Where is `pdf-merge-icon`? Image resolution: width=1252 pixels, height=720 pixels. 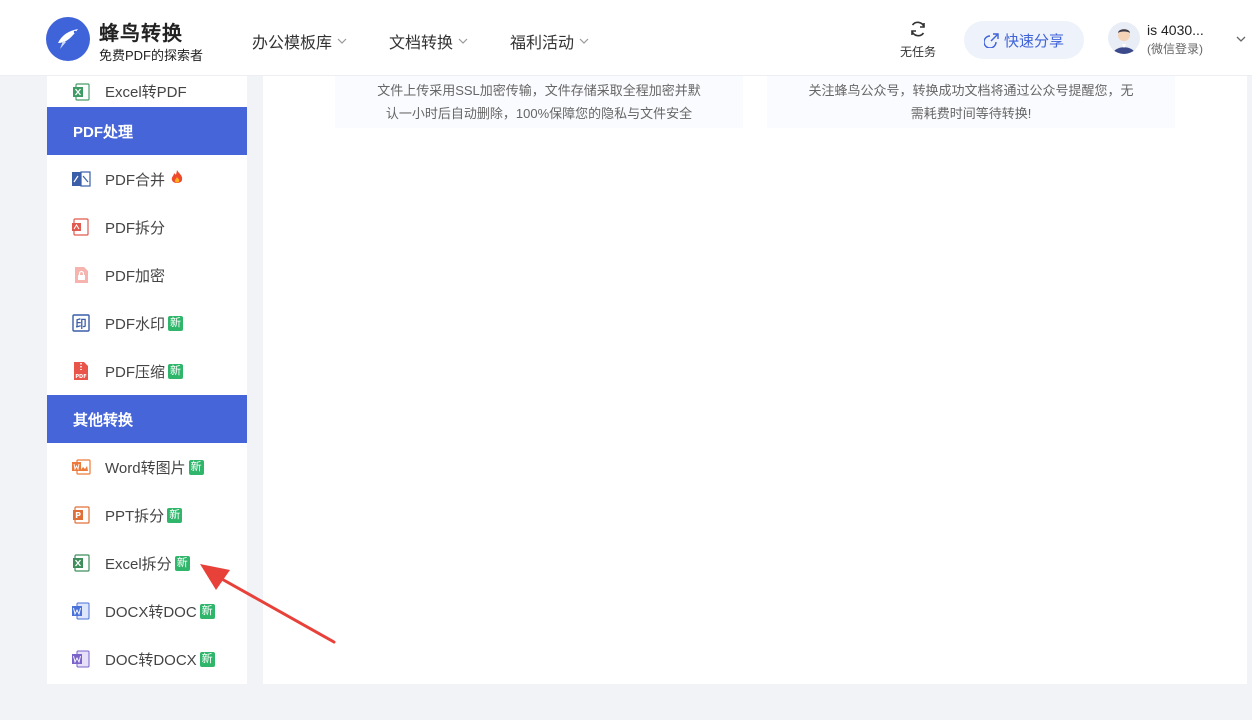 pdf-merge-icon is located at coordinates (81, 179).